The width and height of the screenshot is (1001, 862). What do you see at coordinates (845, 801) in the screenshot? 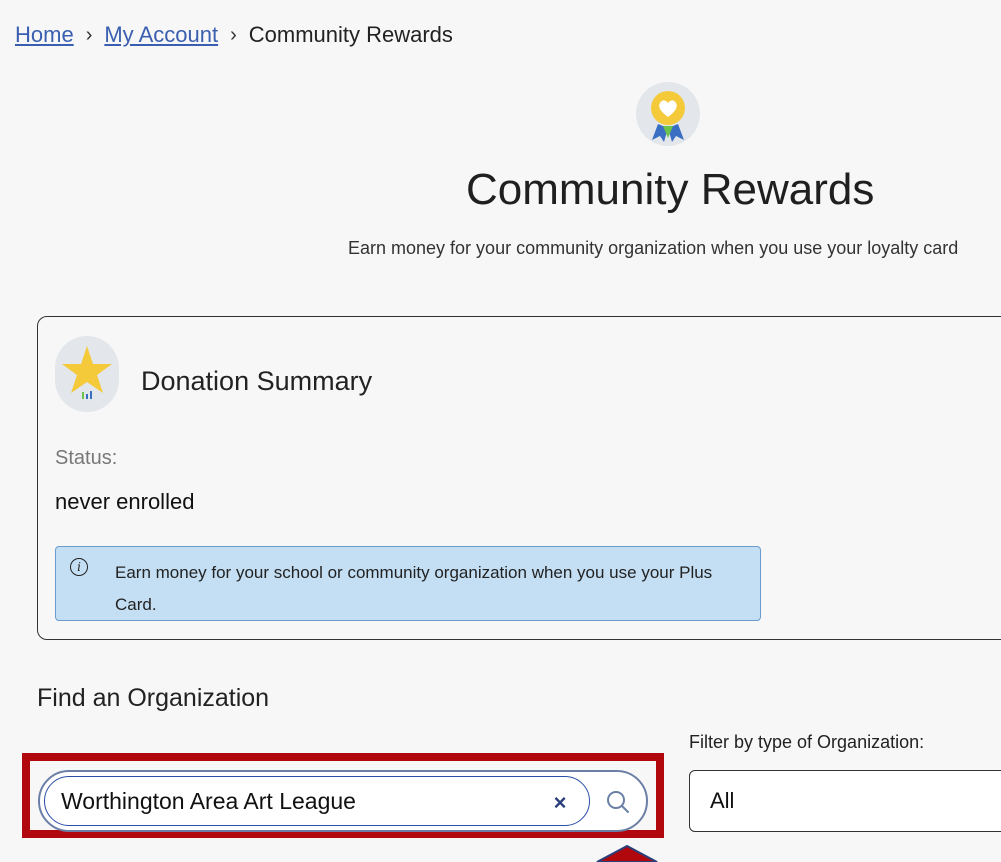
I see `organization-type-select: All` at bounding box center [845, 801].